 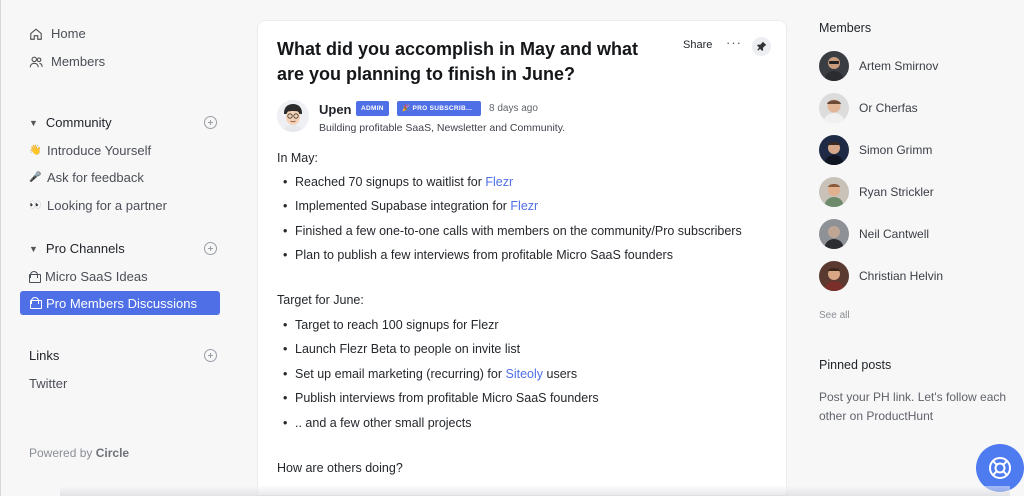 I want to click on member-name: Or Cherfas, so click(x=888, y=108).